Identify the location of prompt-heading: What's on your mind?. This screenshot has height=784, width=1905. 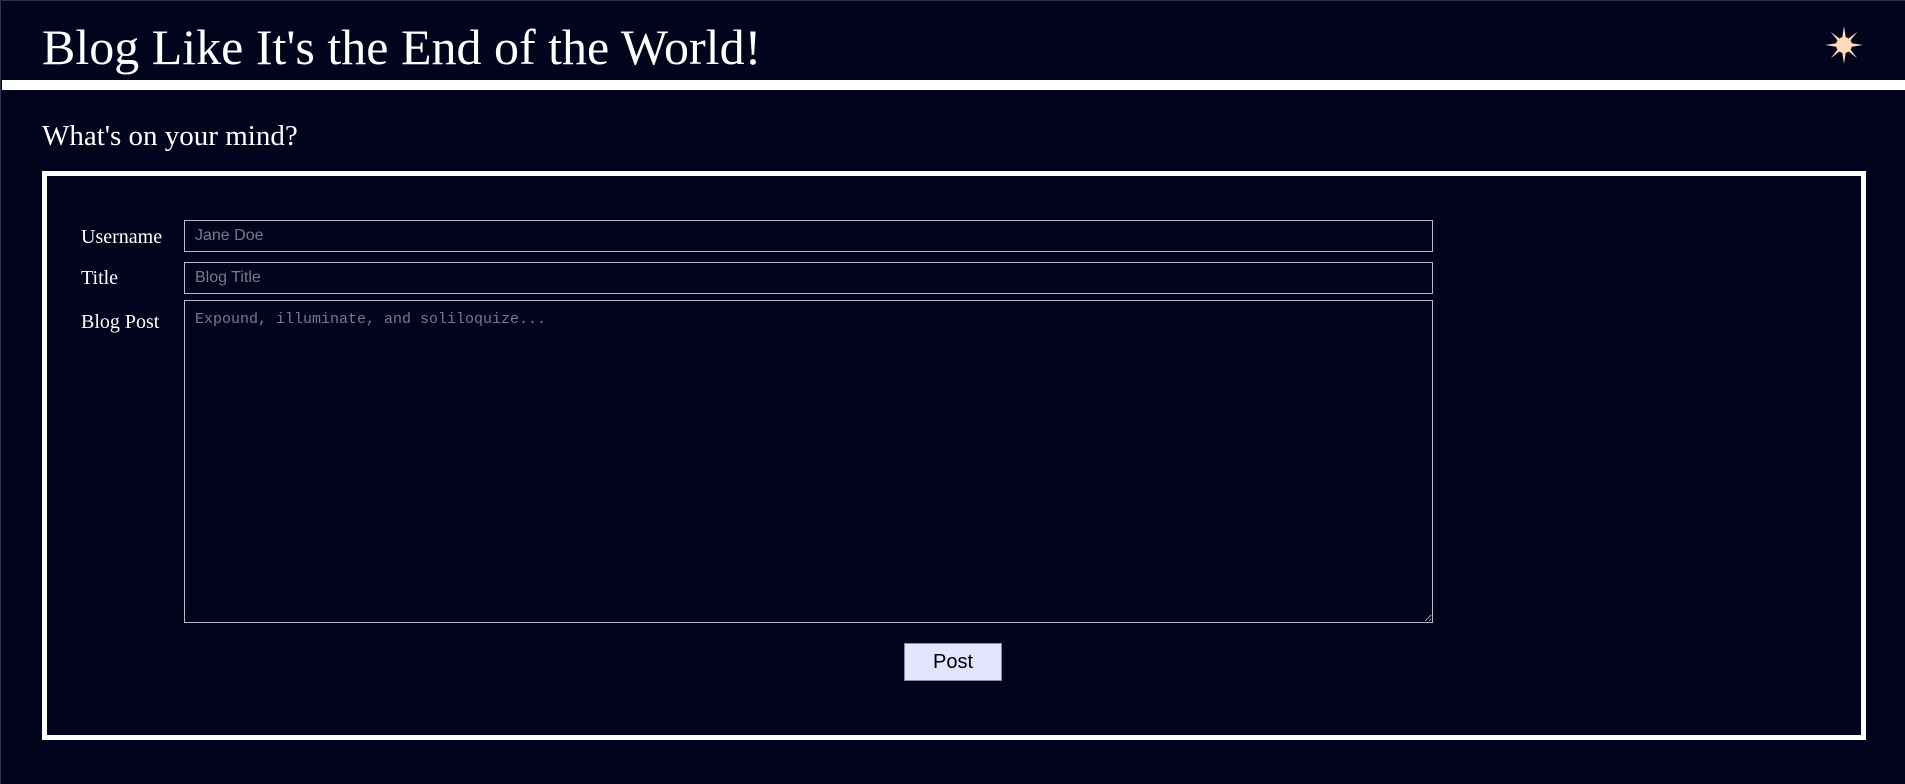
(170, 136).